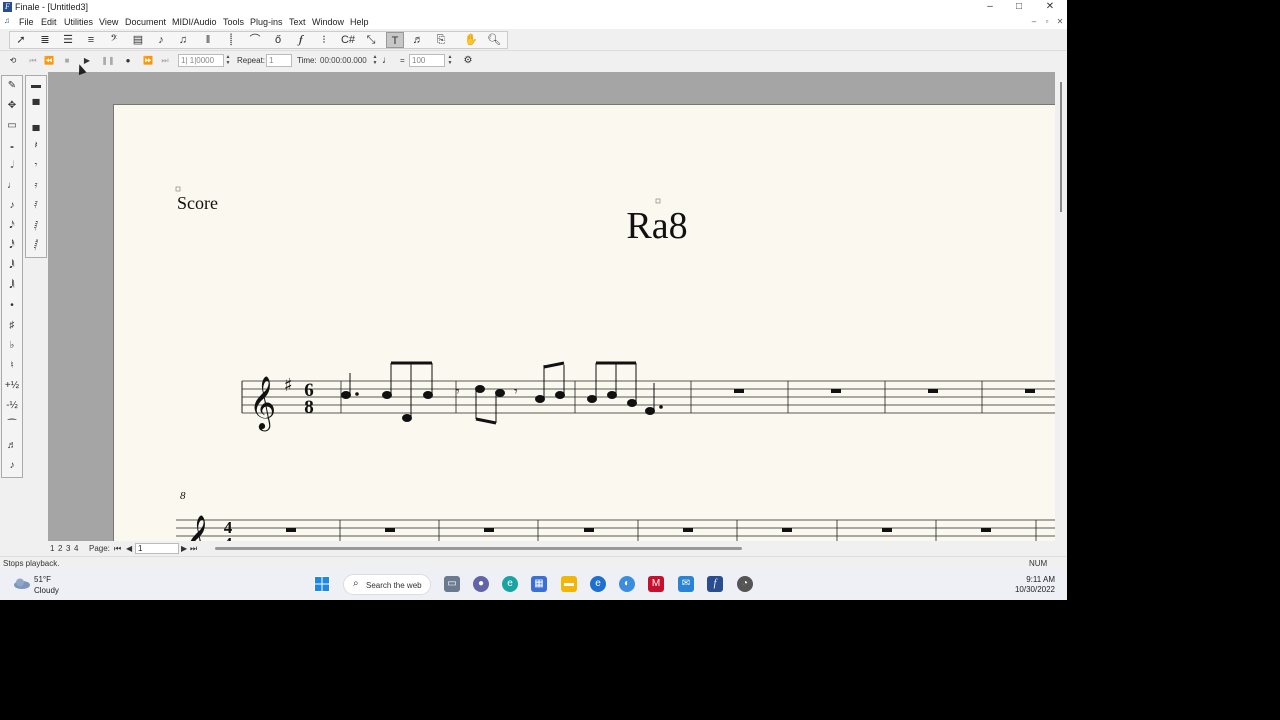 This screenshot has width=1280, height=720. I want to click on fast-forward-icon: ⏩, so click(148, 61).